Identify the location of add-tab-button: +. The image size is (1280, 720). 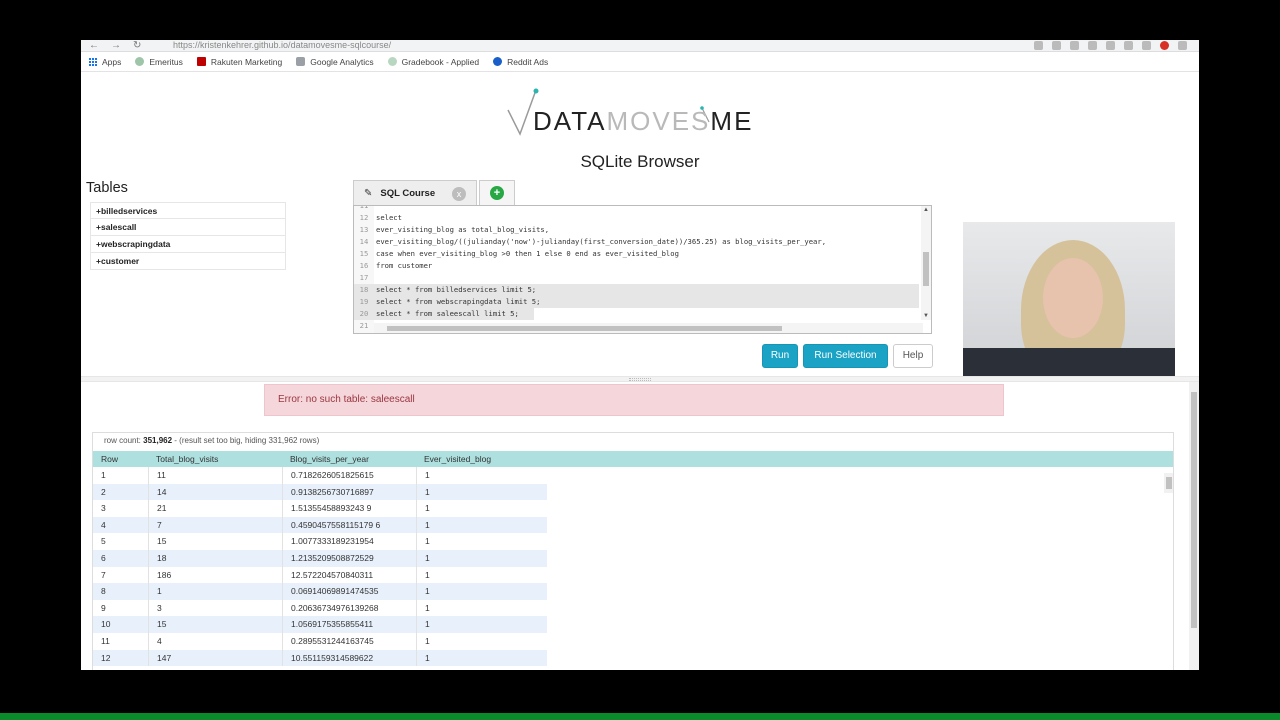
(497, 192).